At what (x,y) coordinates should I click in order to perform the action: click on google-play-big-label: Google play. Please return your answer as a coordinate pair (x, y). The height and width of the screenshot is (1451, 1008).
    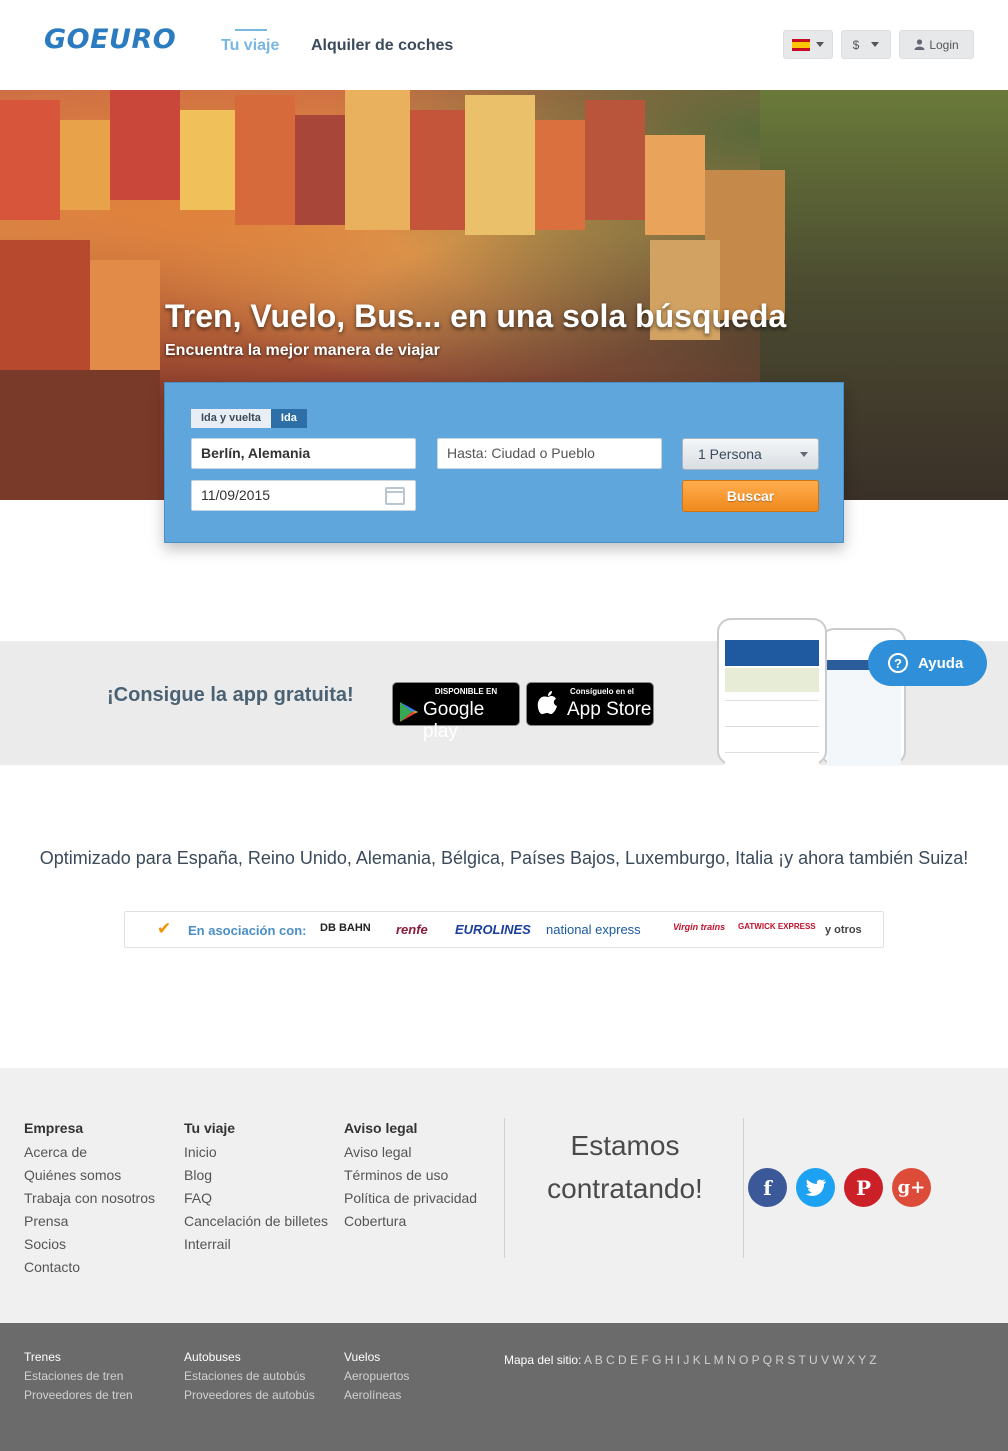
    Looking at the image, I should click on (454, 720).